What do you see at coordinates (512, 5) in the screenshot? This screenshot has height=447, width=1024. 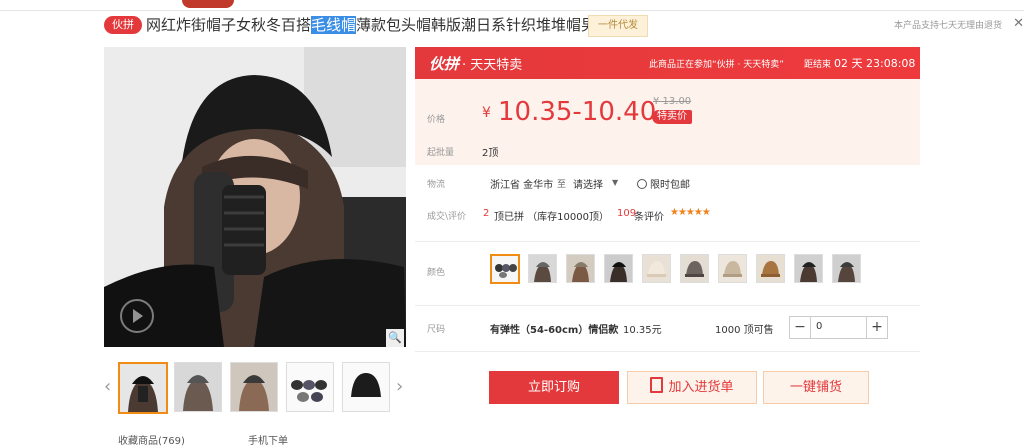 I see `top-strip` at bounding box center [512, 5].